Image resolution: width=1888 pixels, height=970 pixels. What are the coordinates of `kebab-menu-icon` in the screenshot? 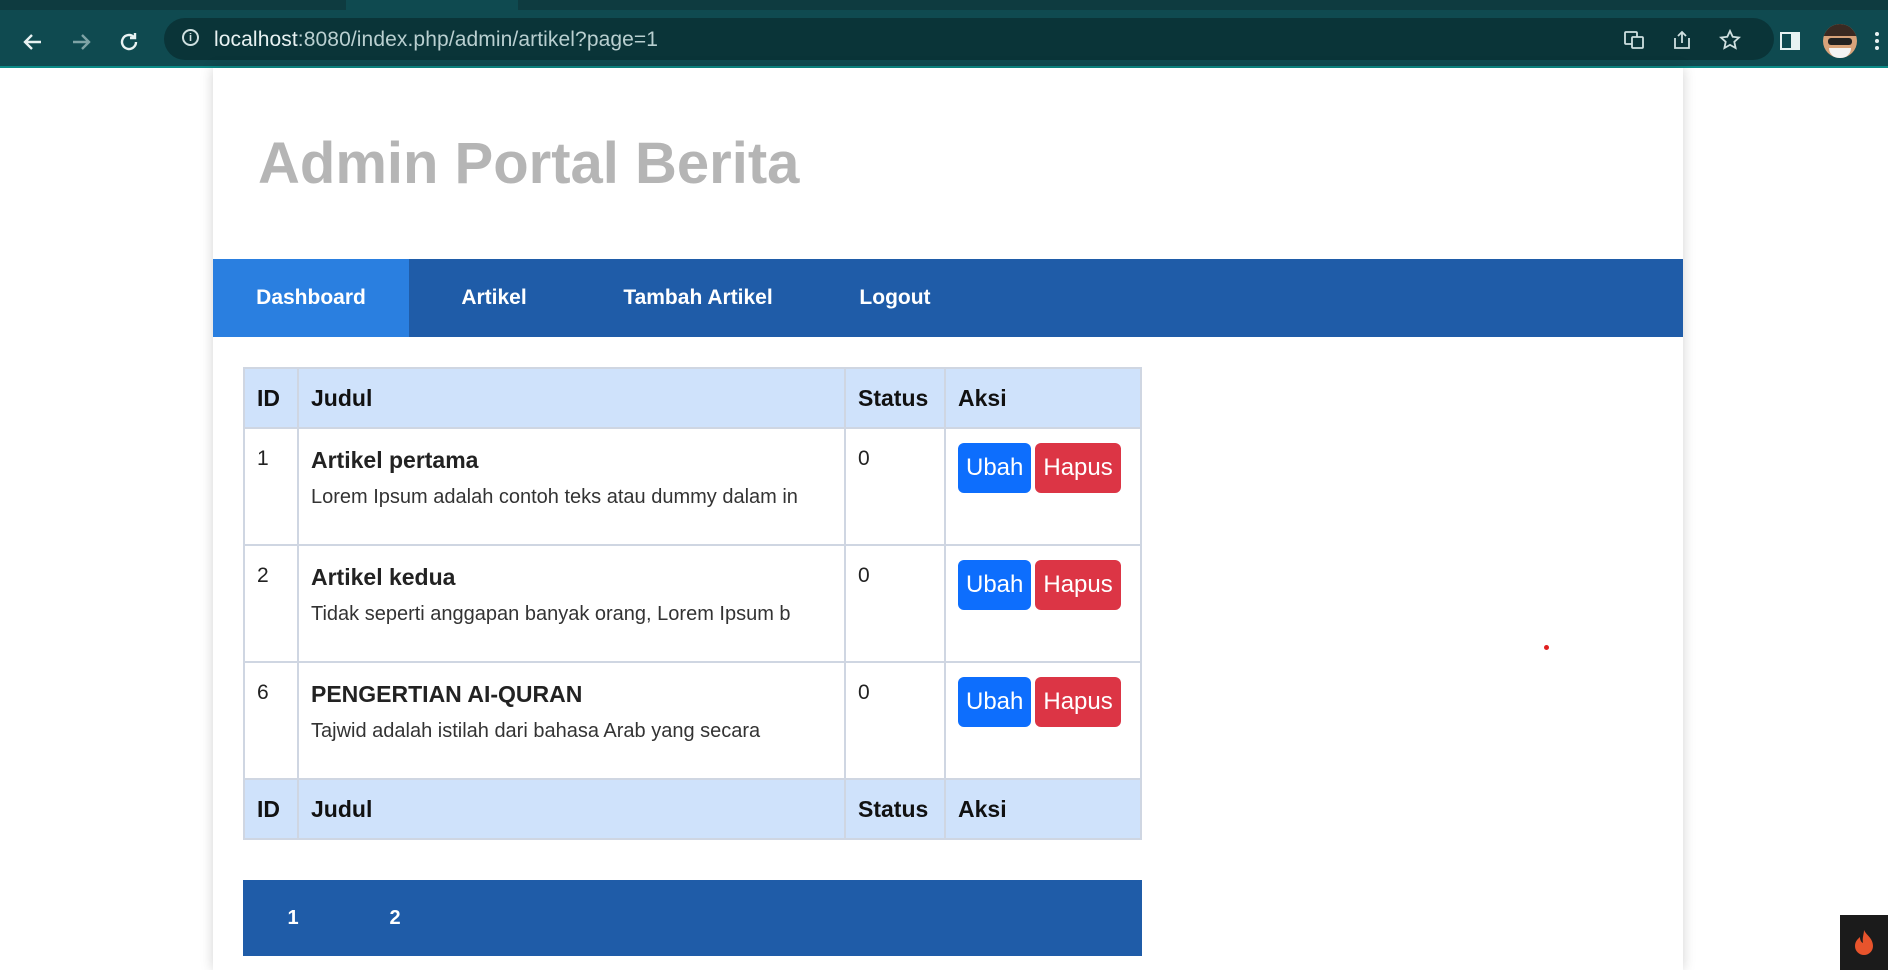 It's located at (1877, 41).